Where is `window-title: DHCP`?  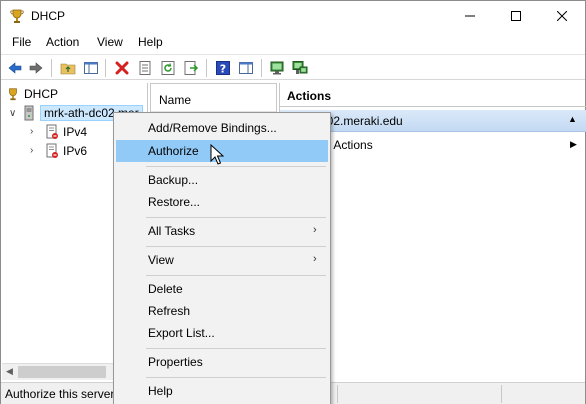 window-title: DHCP is located at coordinates (48, 16).